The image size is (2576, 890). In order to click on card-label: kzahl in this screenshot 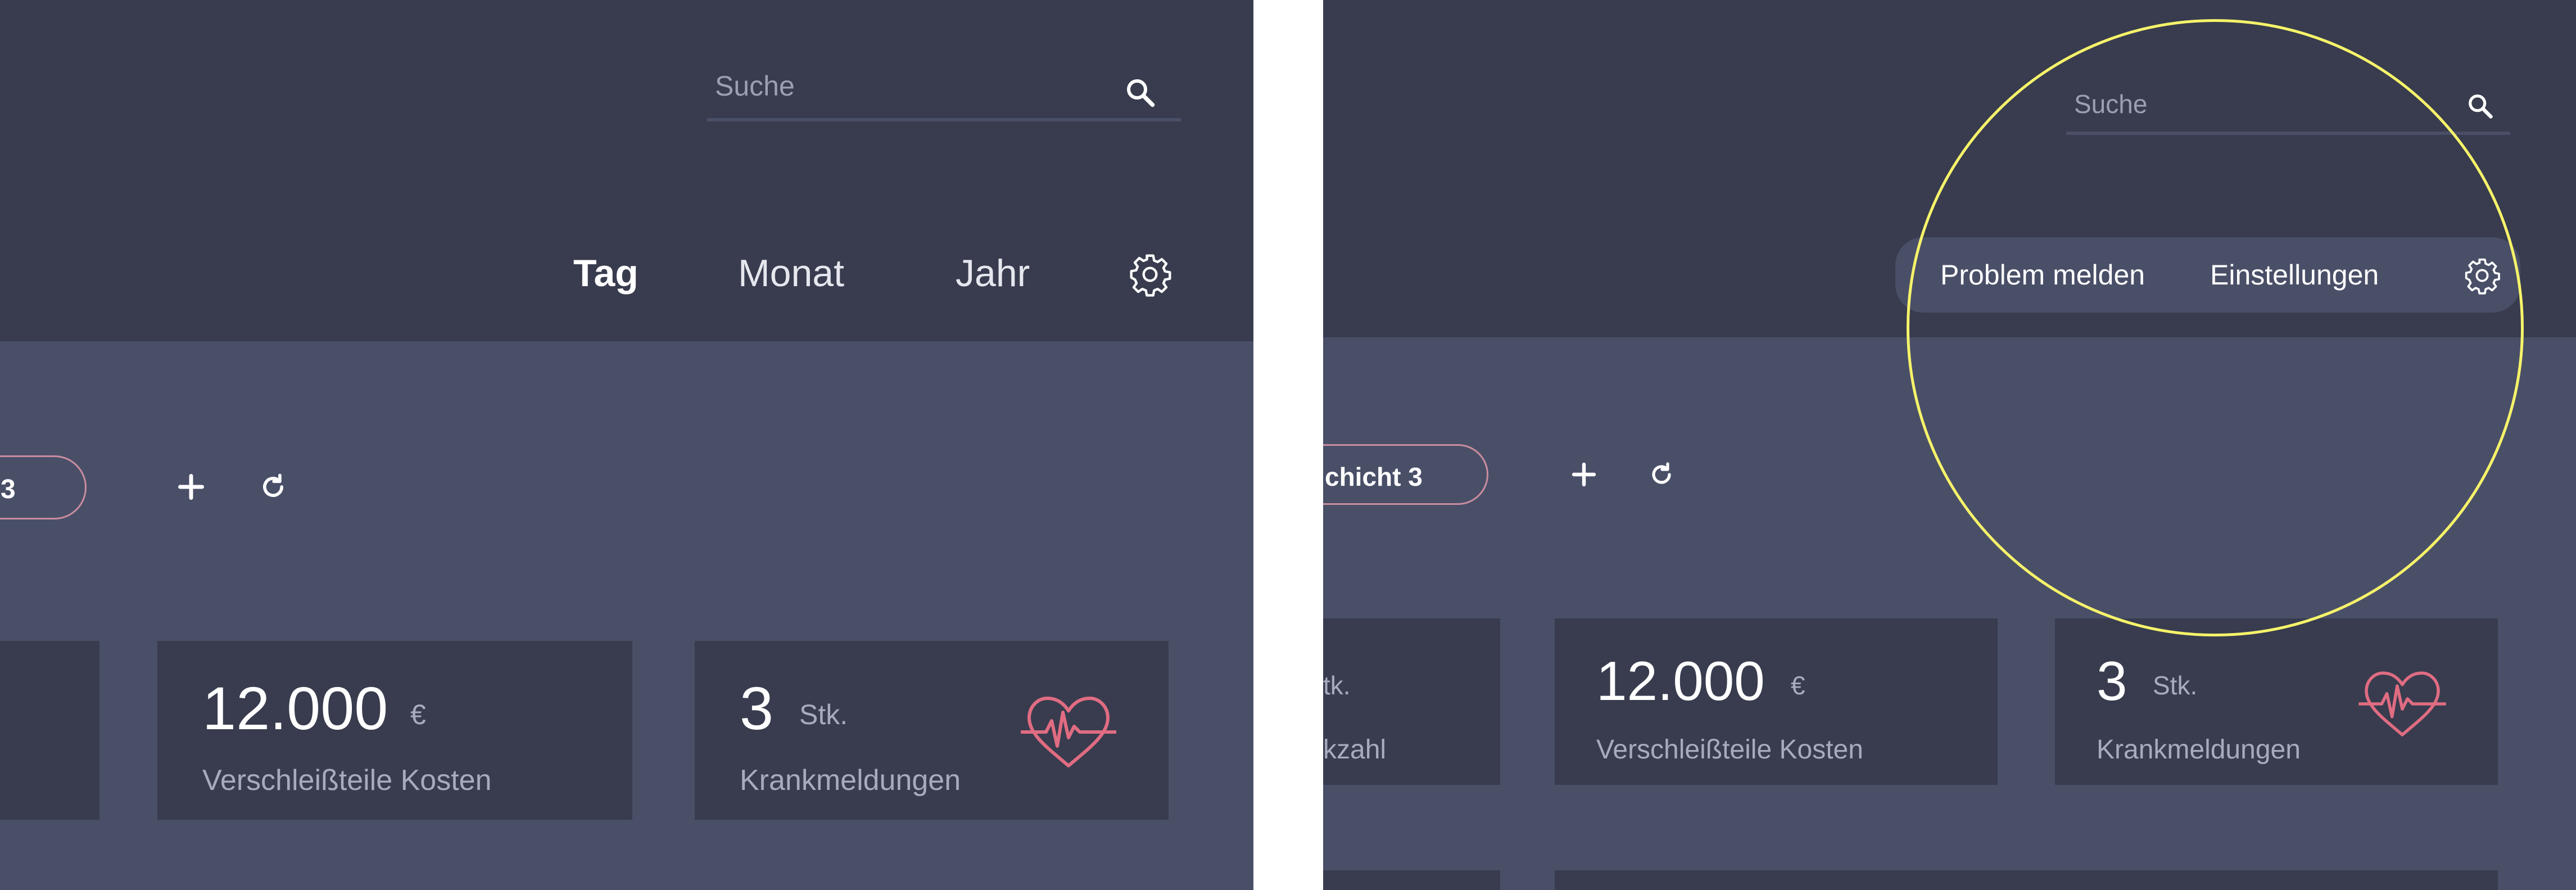, I will do `click(1355, 750)`.